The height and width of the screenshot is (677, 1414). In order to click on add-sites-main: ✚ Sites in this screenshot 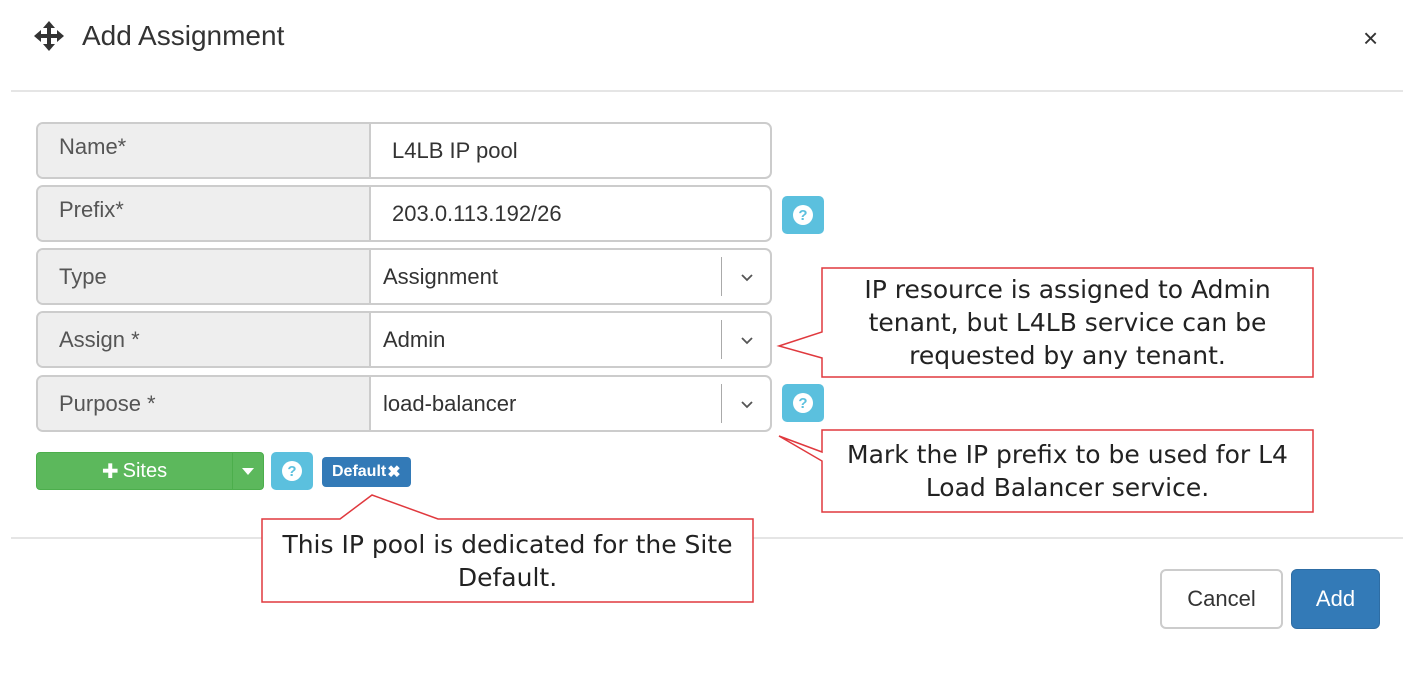, I will do `click(134, 471)`.